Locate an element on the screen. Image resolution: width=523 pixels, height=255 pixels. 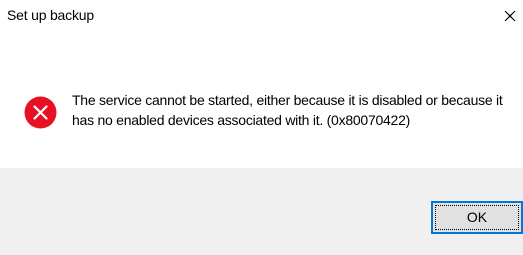
error-icon is located at coordinates (40, 112).